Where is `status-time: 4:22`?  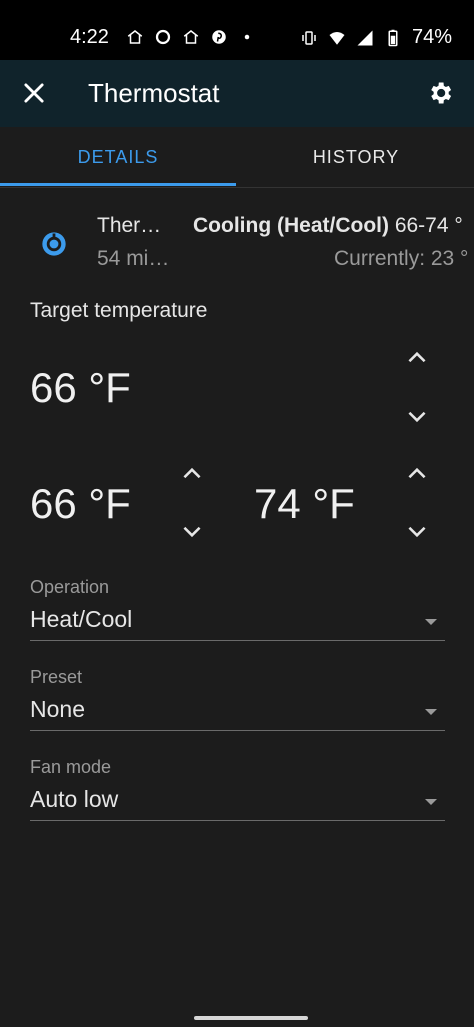 status-time: 4:22 is located at coordinates (89, 37).